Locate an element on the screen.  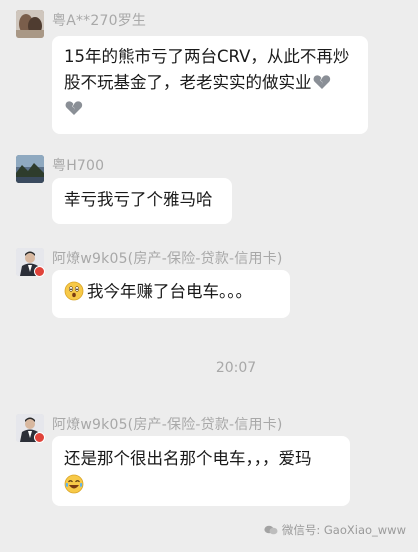
tears-of-joy-icon is located at coordinates (74, 484).